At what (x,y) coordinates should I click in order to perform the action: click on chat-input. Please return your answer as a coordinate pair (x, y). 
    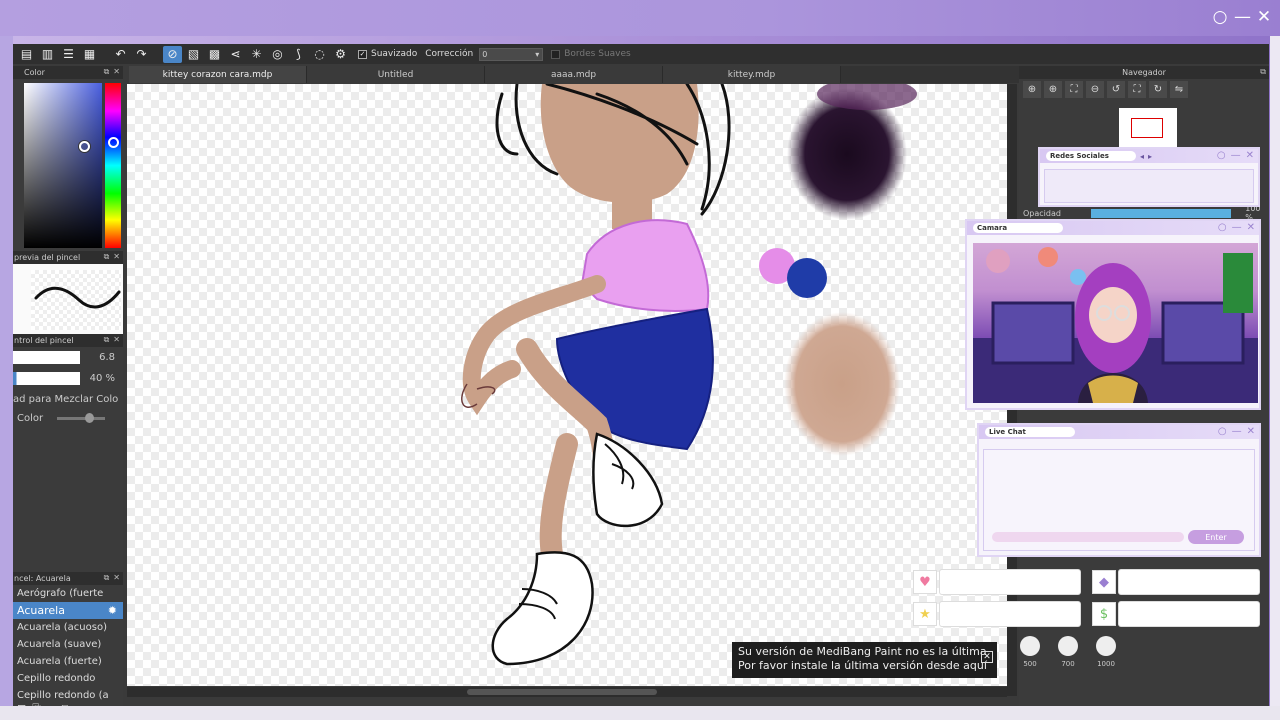
    Looking at the image, I should click on (1088, 537).